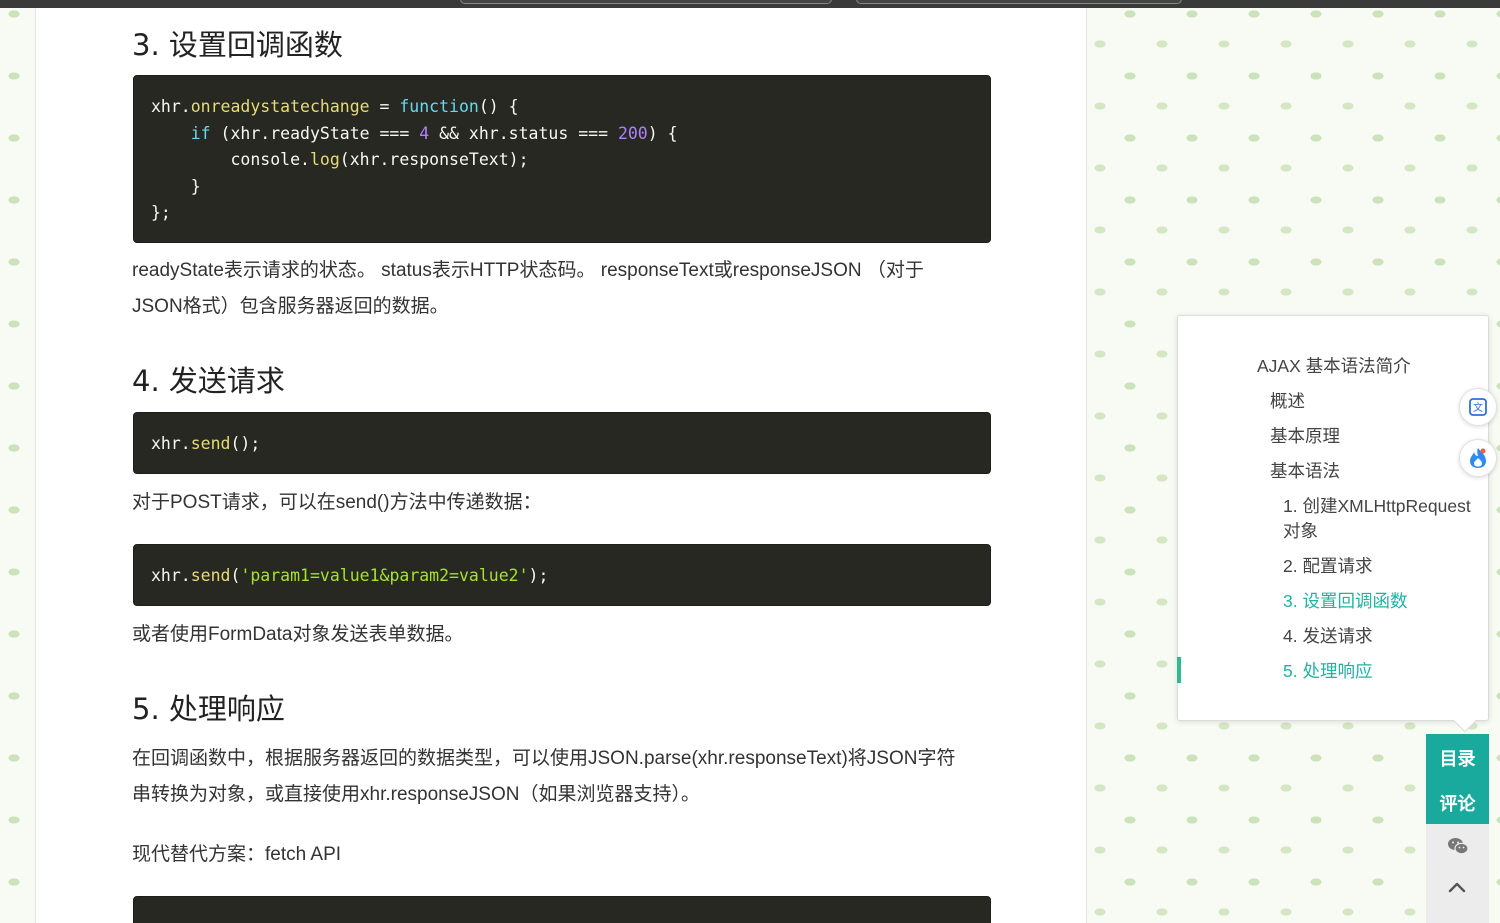  What do you see at coordinates (1457, 873) in the screenshot?
I see `share-panel` at bounding box center [1457, 873].